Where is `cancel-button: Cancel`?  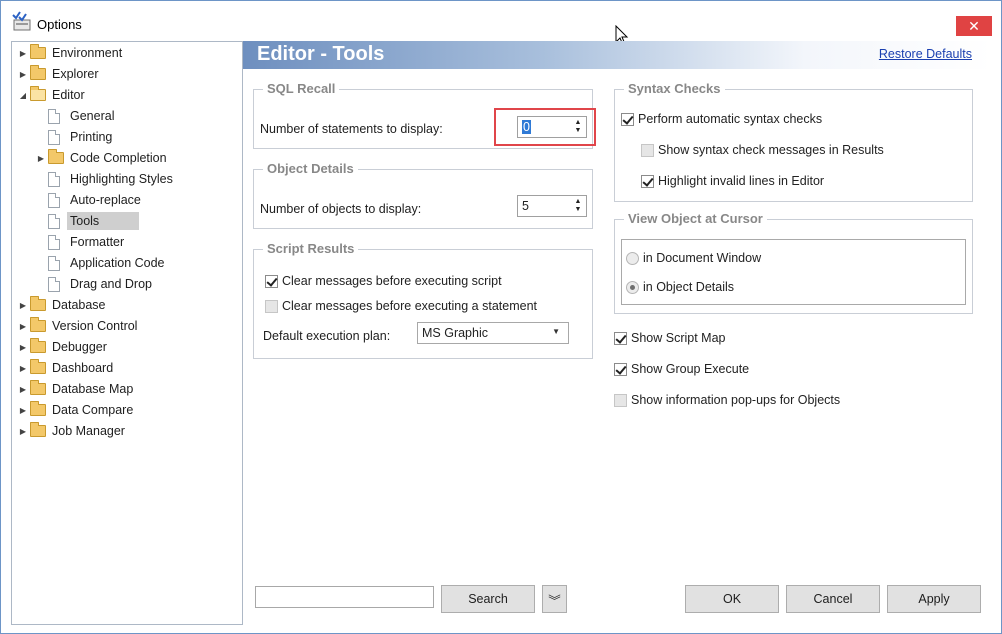 cancel-button: Cancel is located at coordinates (833, 599).